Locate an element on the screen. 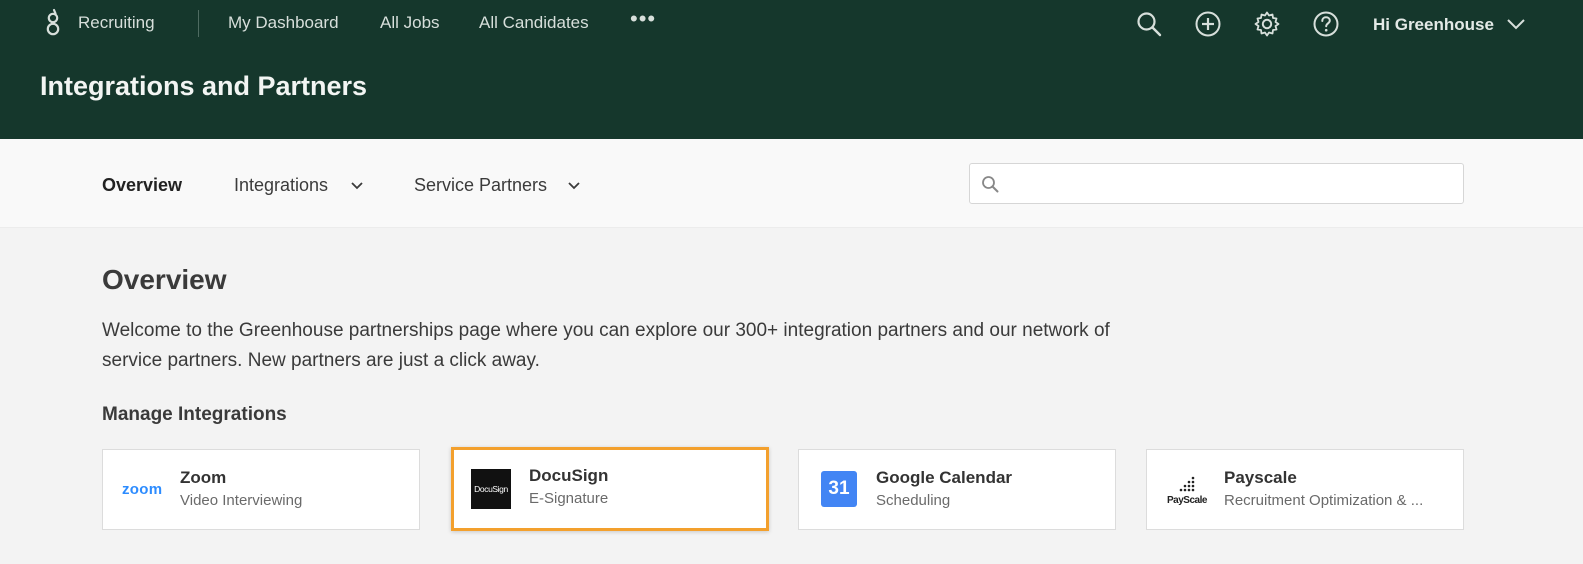  integration-card-zoom: zoom Zoom Video Interviewing is located at coordinates (261, 489).